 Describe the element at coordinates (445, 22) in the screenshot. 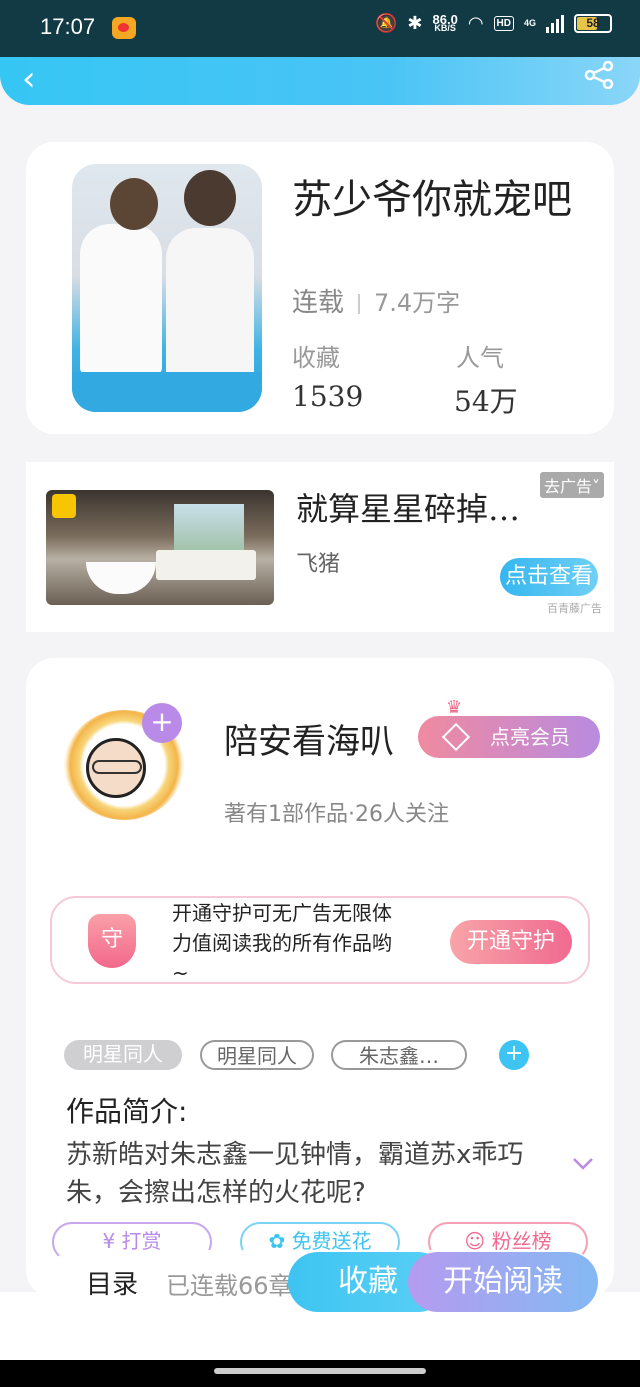

I see `net-speed: 86.0 KB/S` at that location.